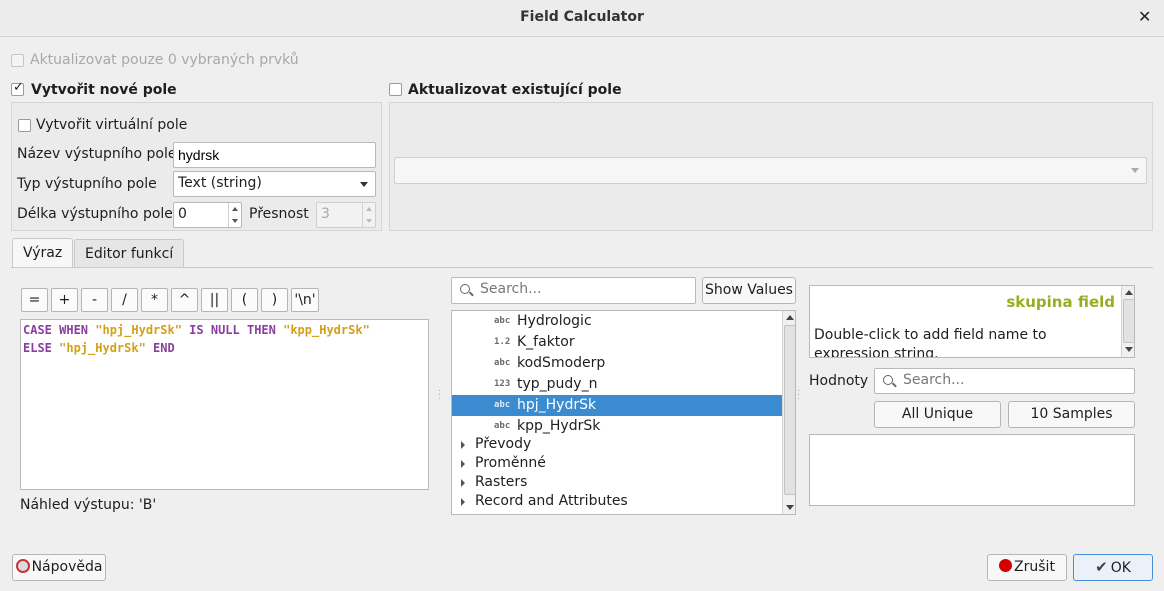  Describe the element at coordinates (1120, 568) in the screenshot. I see `ok-button-label: OK` at that location.